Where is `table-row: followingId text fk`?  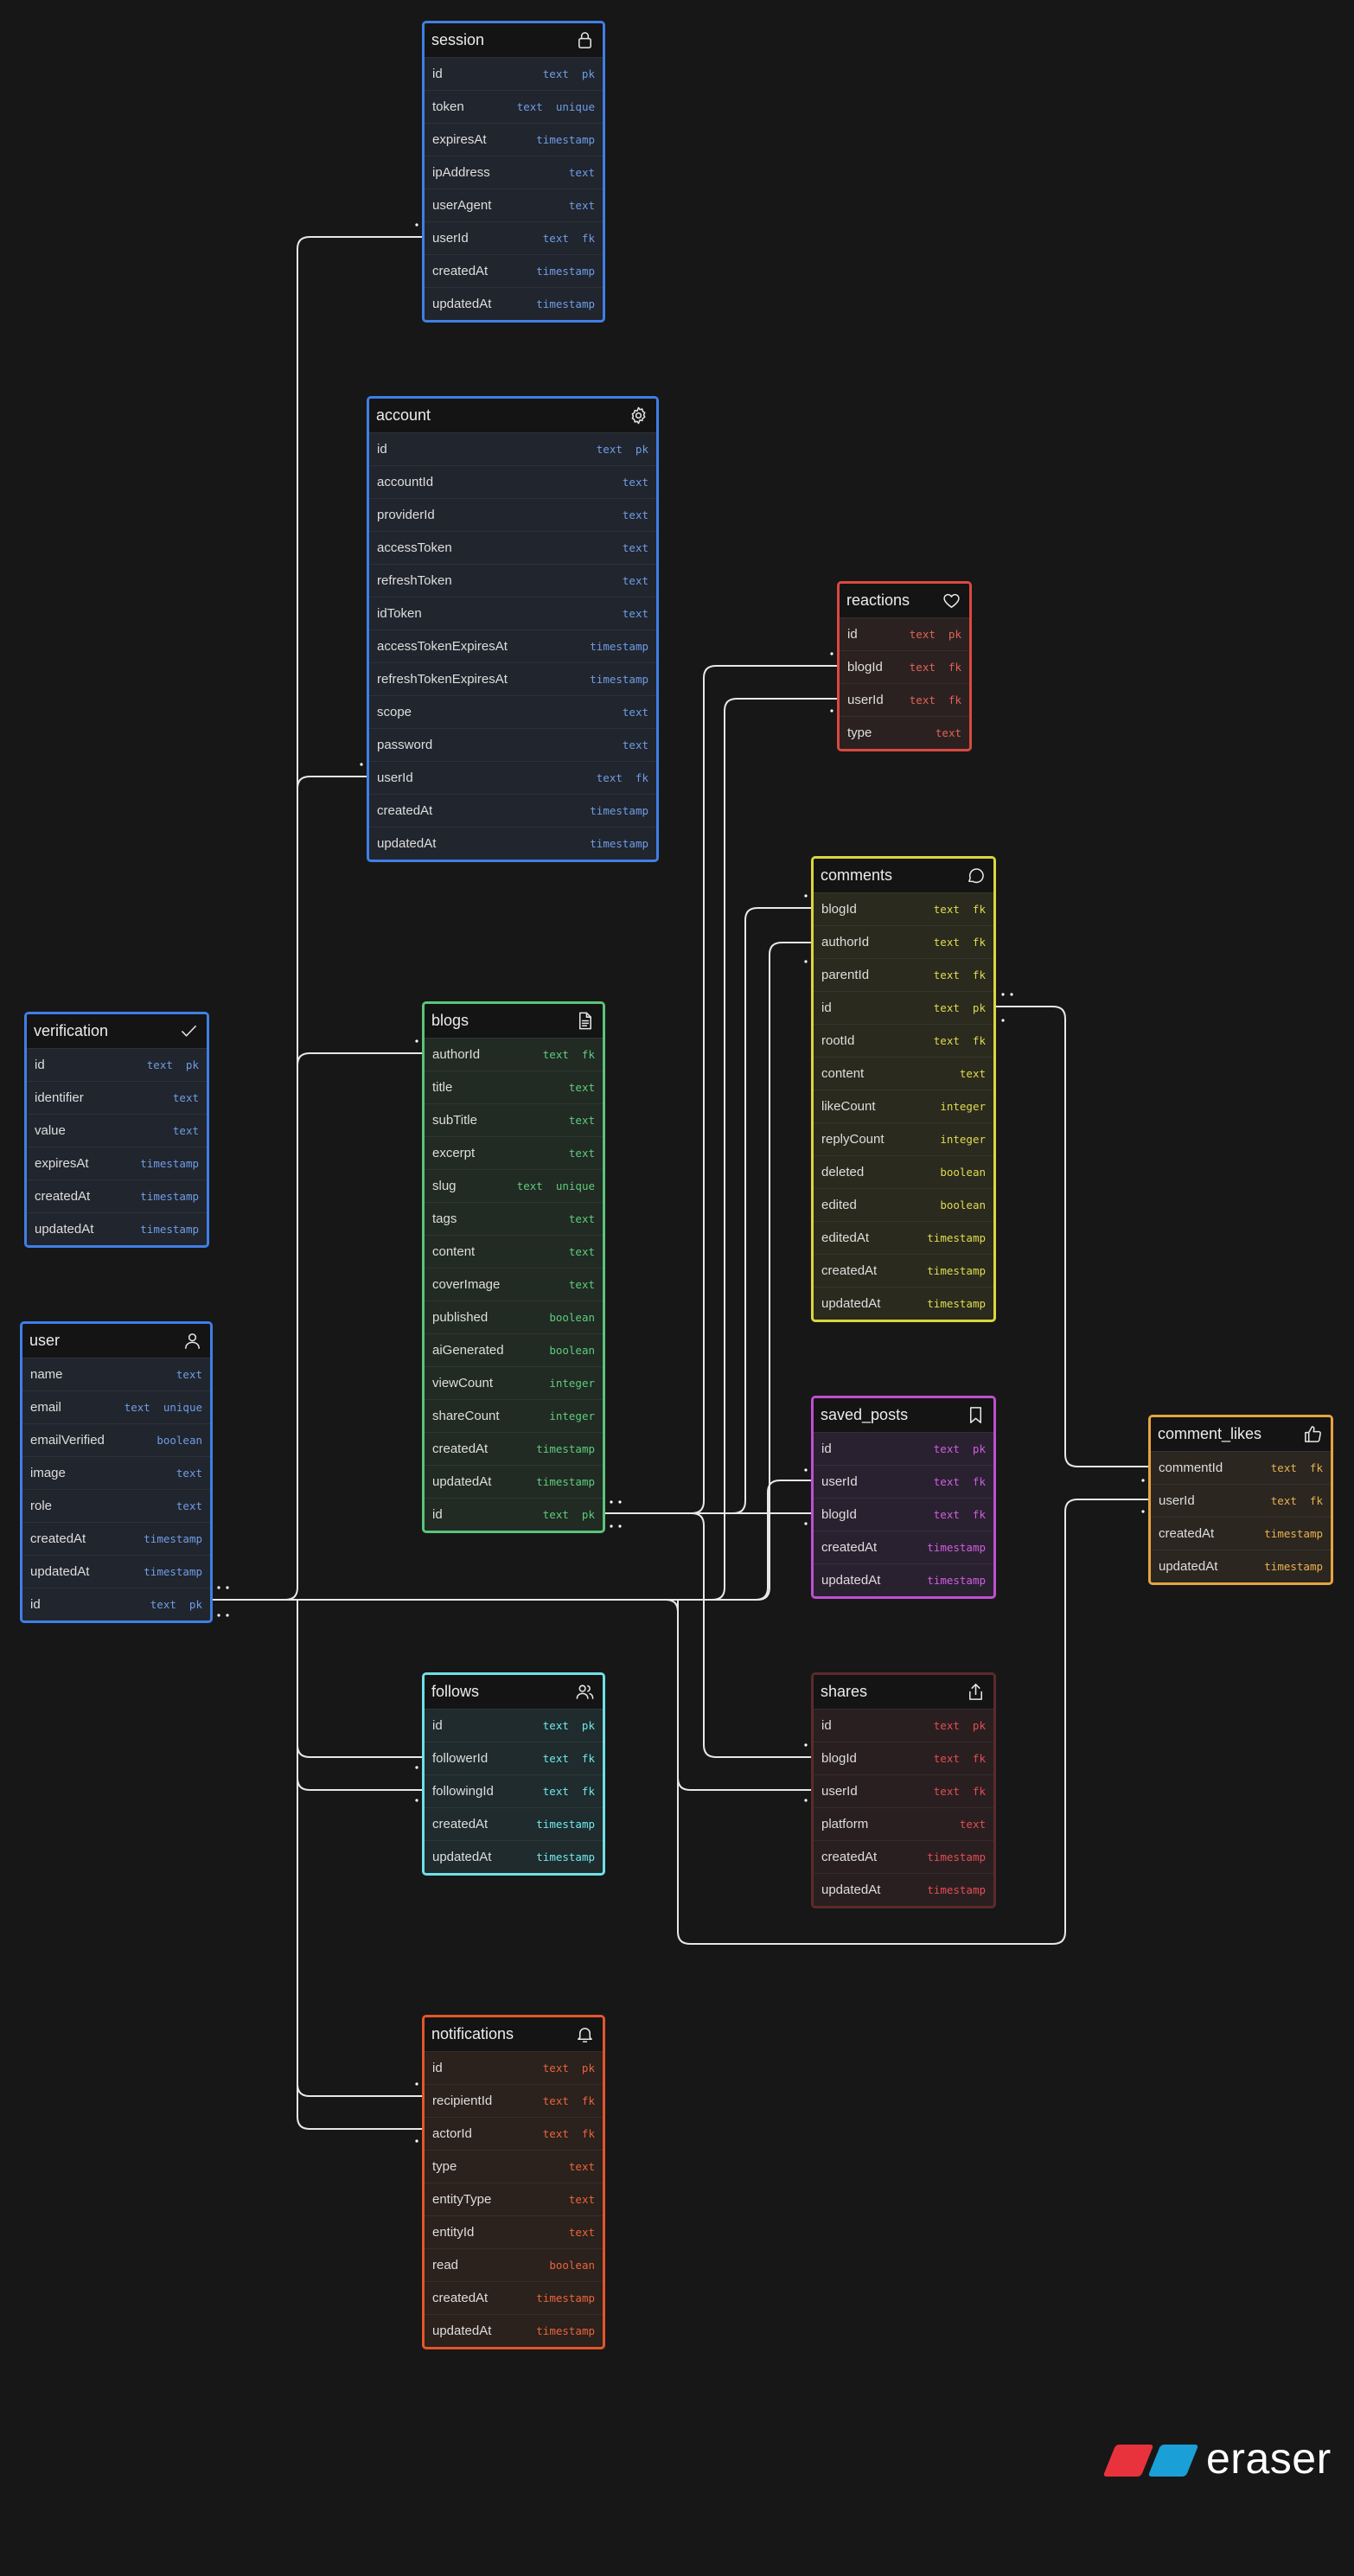 table-row: followingId text fk is located at coordinates (514, 1790).